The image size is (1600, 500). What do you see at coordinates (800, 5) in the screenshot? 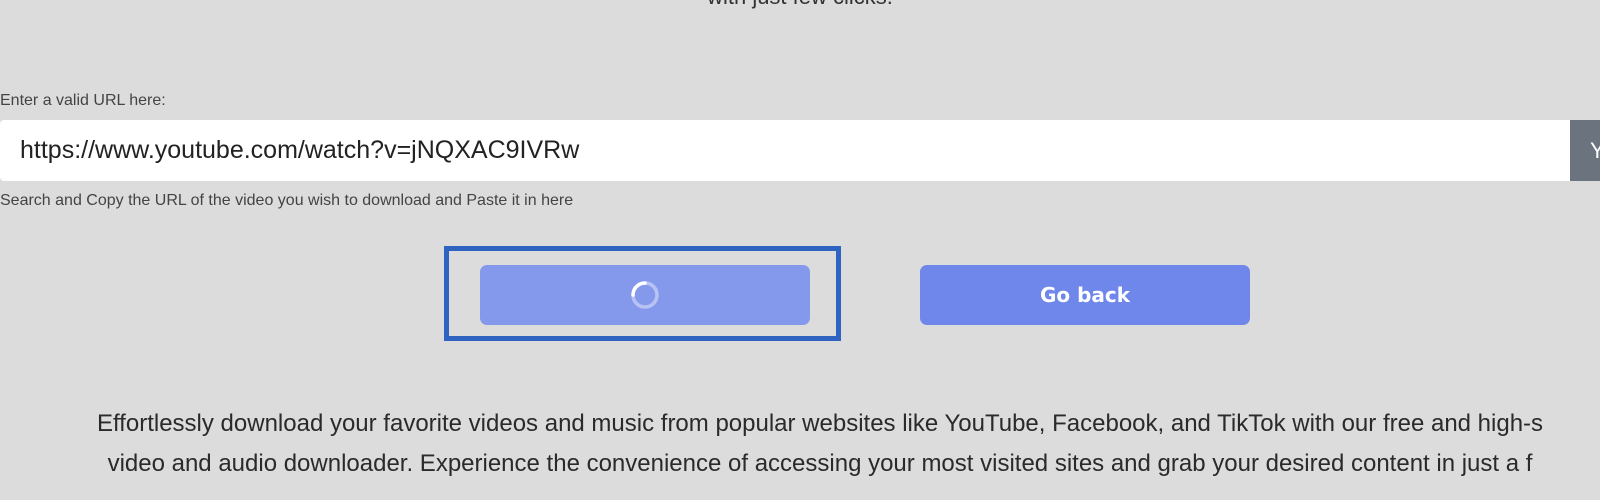
I see `page-subtitle: with just few clicks.` at bounding box center [800, 5].